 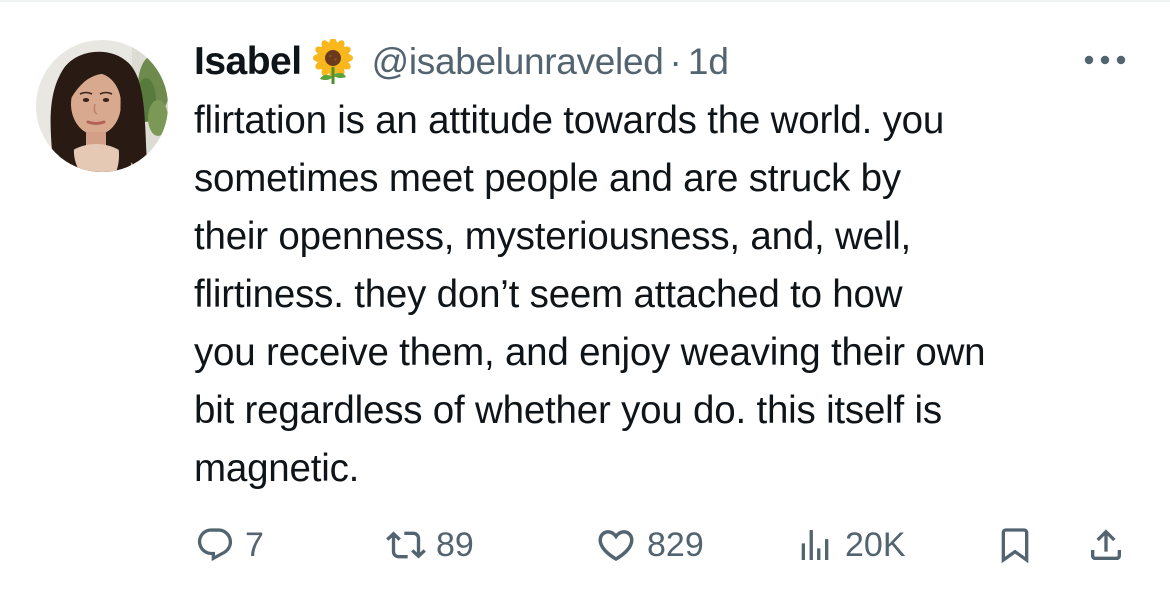 What do you see at coordinates (616, 545) in the screenshot?
I see `heart-icon` at bounding box center [616, 545].